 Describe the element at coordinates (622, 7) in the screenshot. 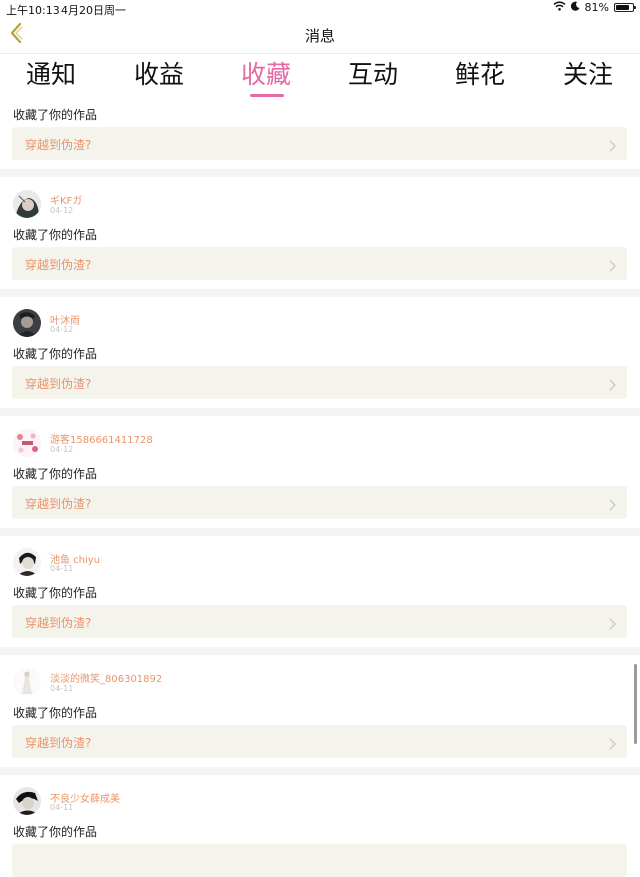

I see `battery-fill` at that location.